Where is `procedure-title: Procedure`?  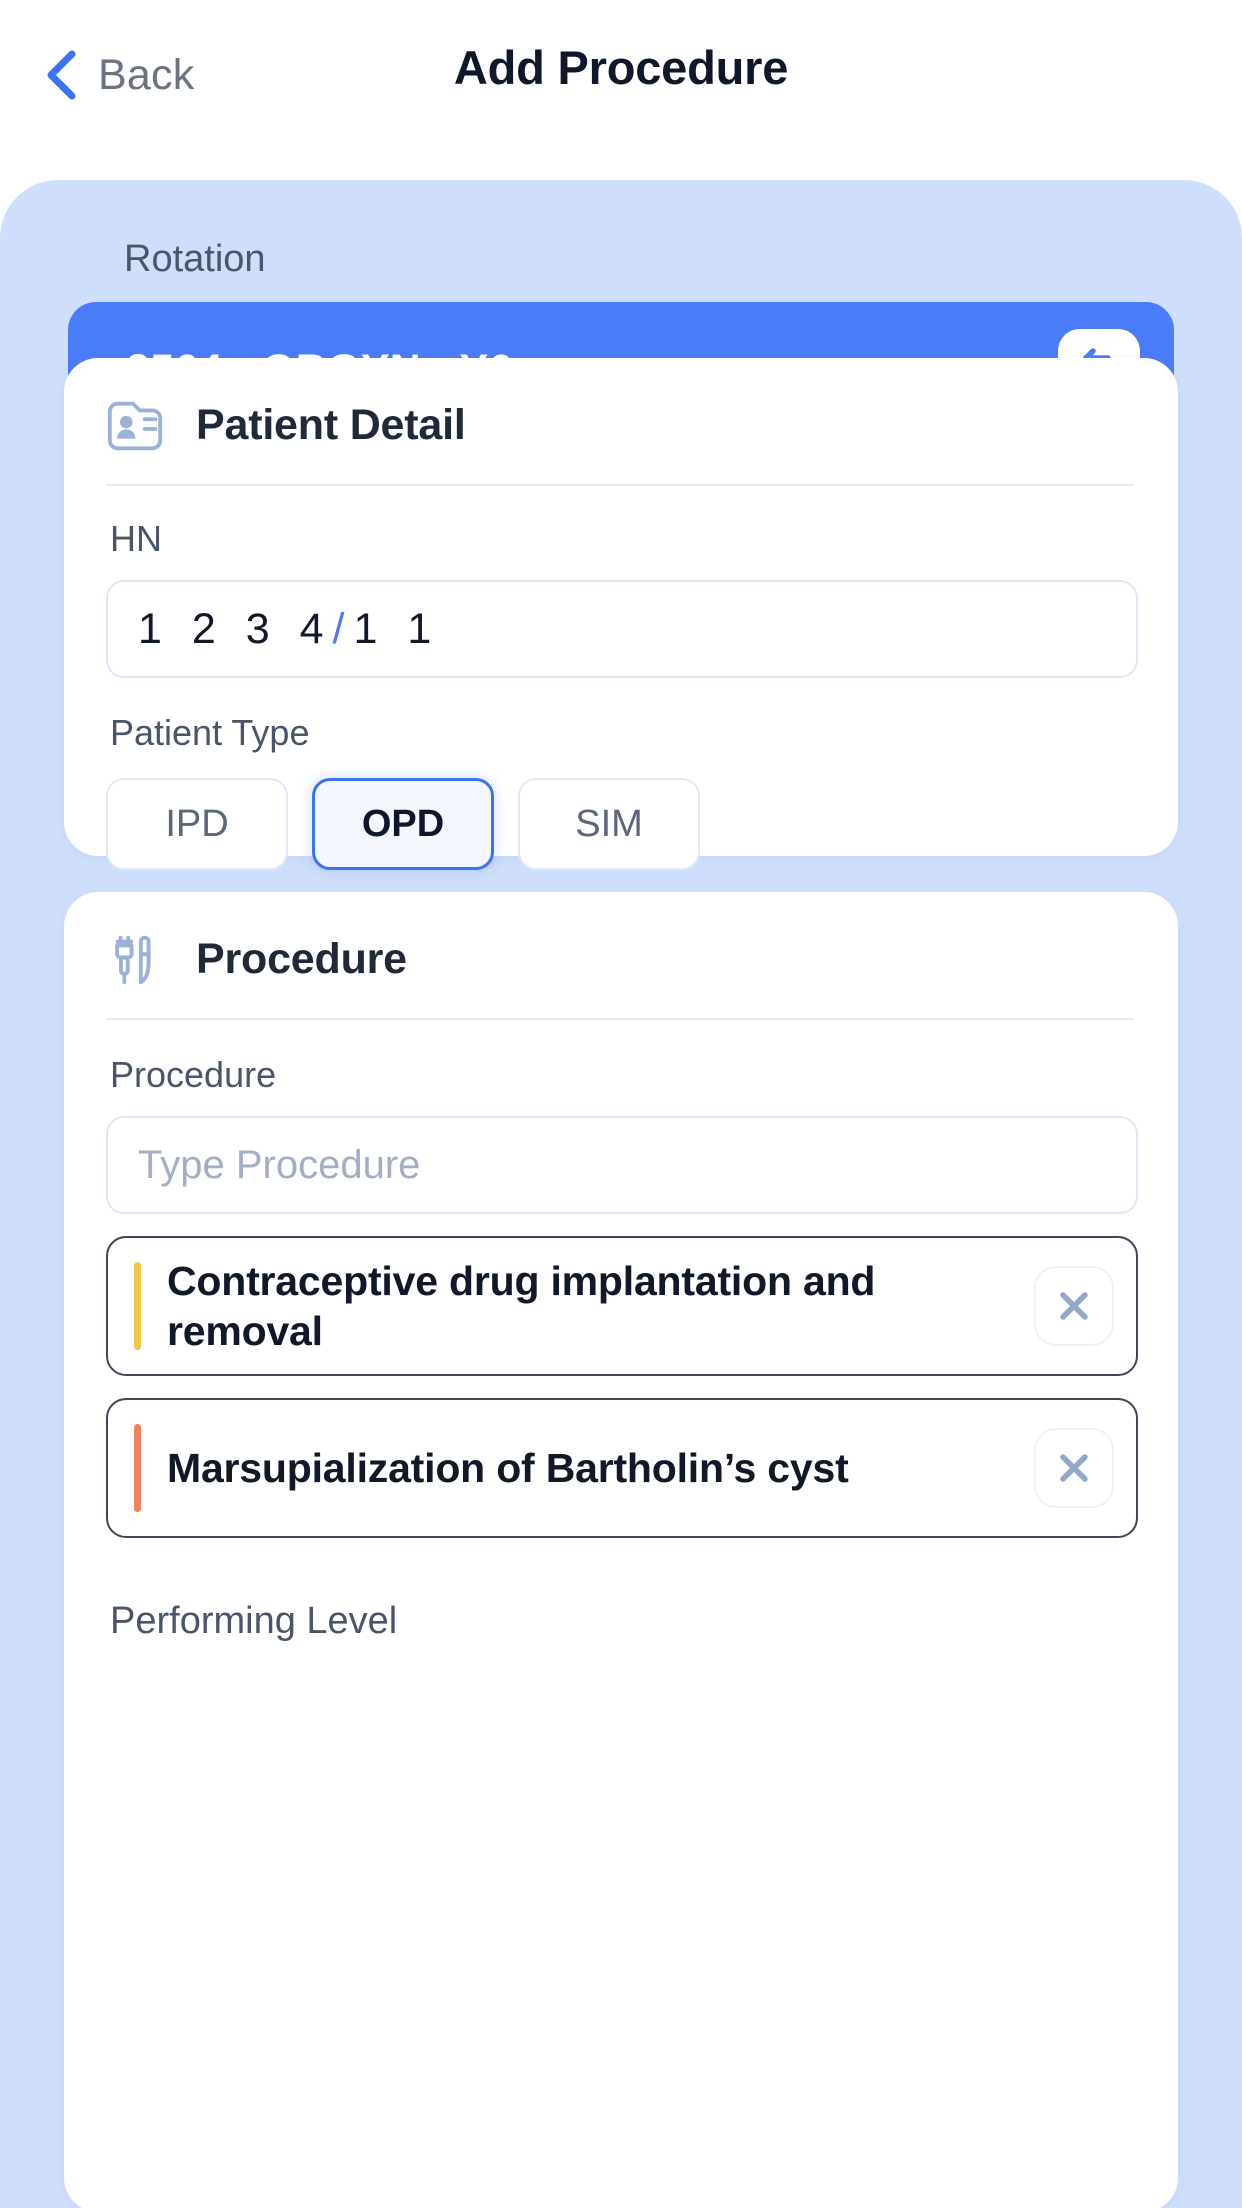 procedure-title: Procedure is located at coordinates (301, 958).